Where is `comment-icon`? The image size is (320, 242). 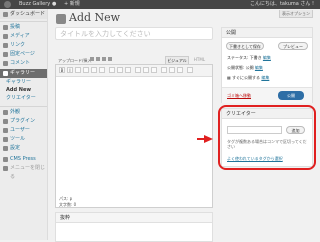
comment-icon is located at coordinates (5, 63).